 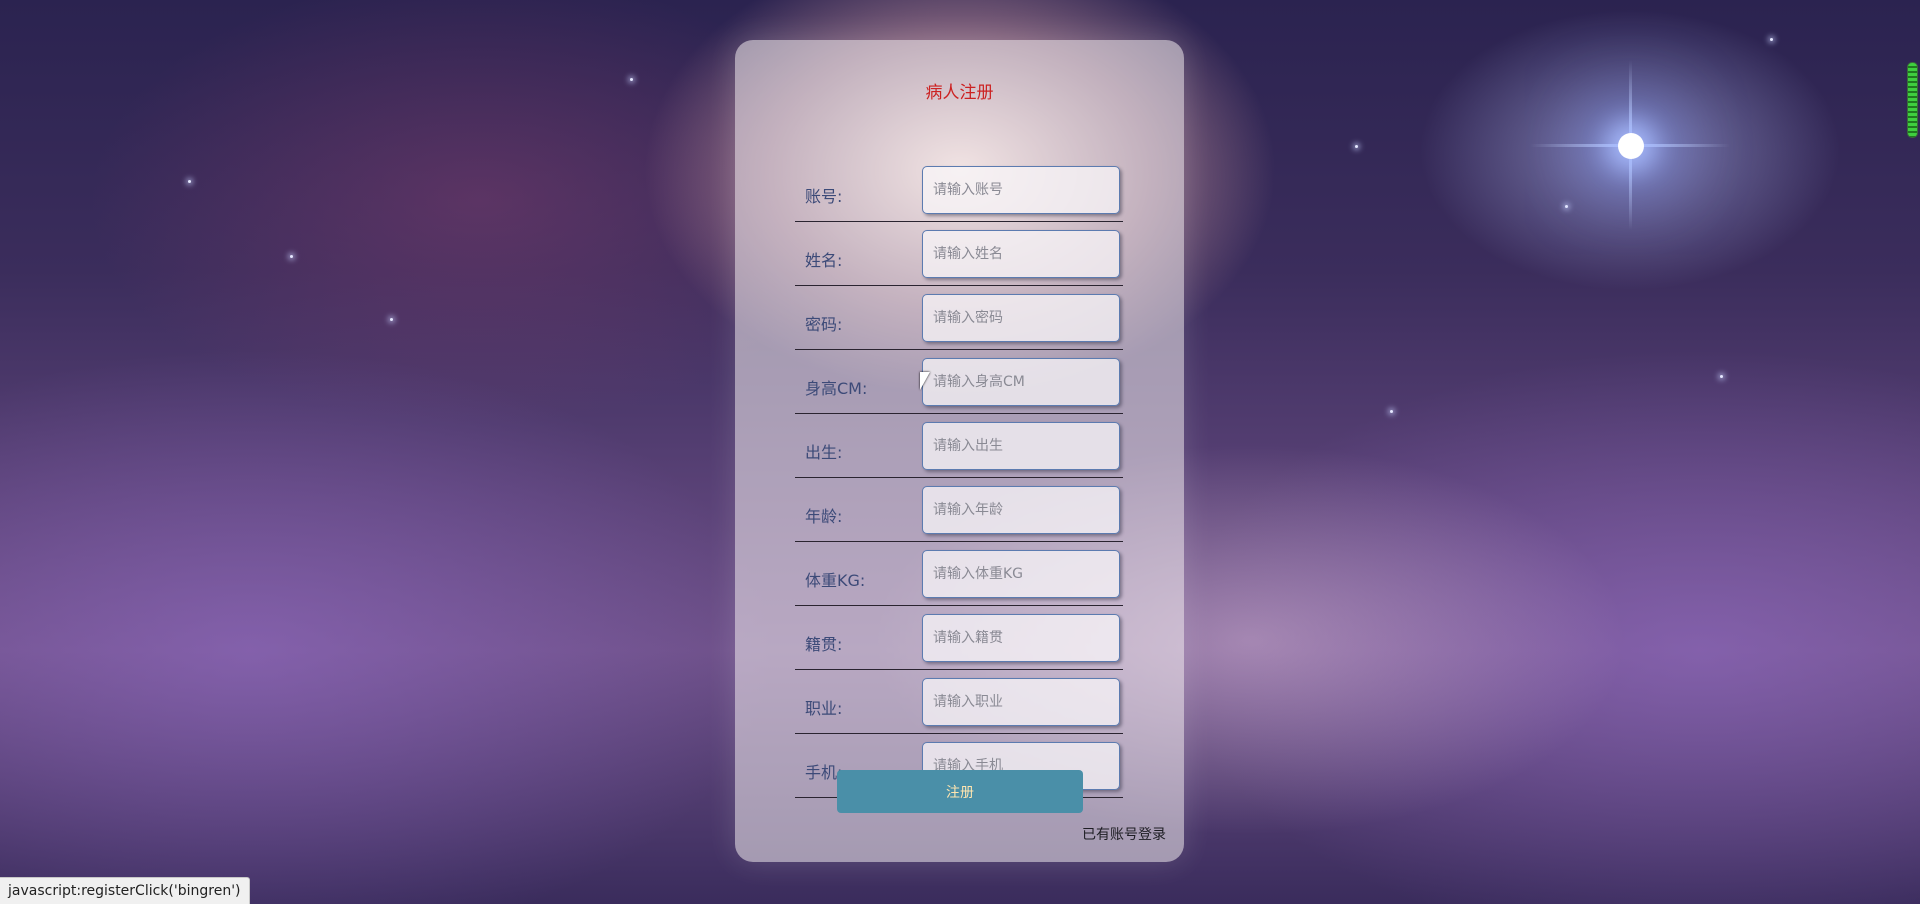 What do you see at coordinates (836, 388) in the screenshot?
I see `field-label: 身高CM:` at bounding box center [836, 388].